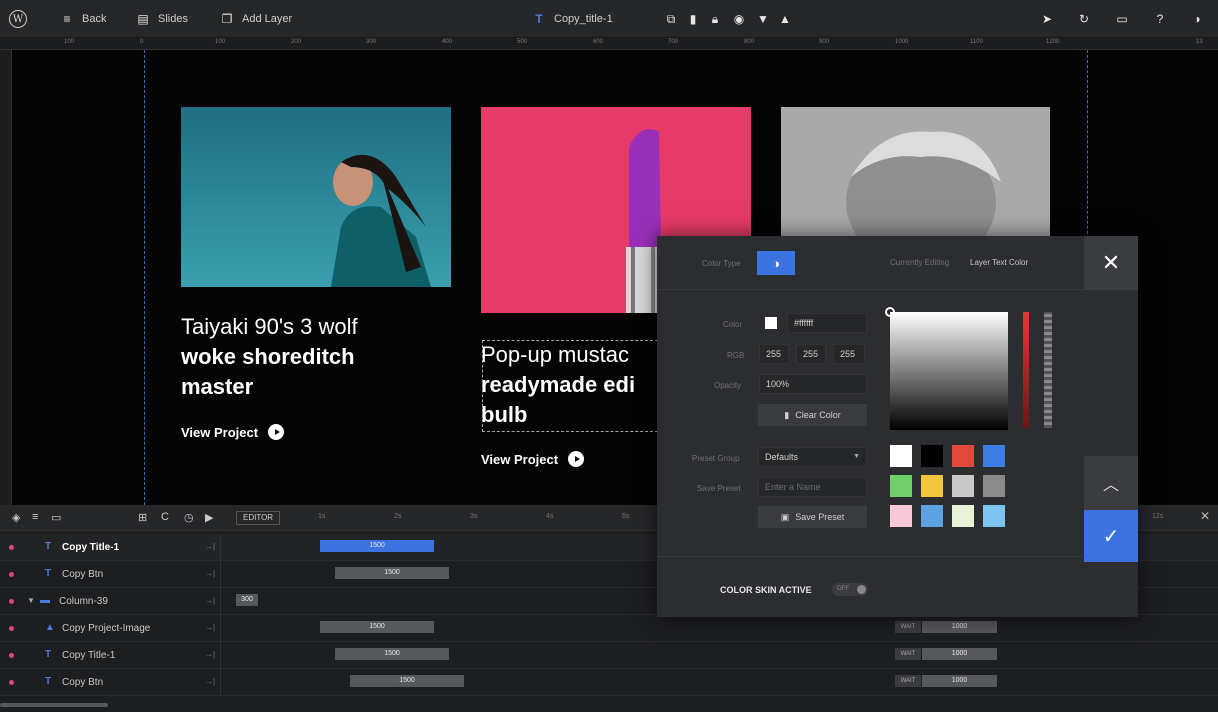  What do you see at coordinates (776, 263) in the screenshot?
I see `color-type-toggle: ◑` at bounding box center [776, 263].